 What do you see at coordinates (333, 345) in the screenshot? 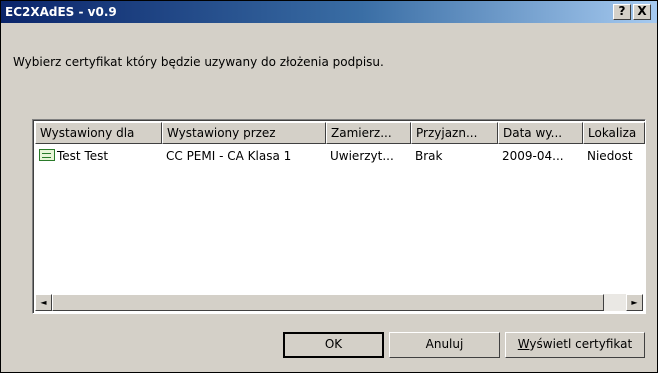
I see `ok-button: OK` at bounding box center [333, 345].